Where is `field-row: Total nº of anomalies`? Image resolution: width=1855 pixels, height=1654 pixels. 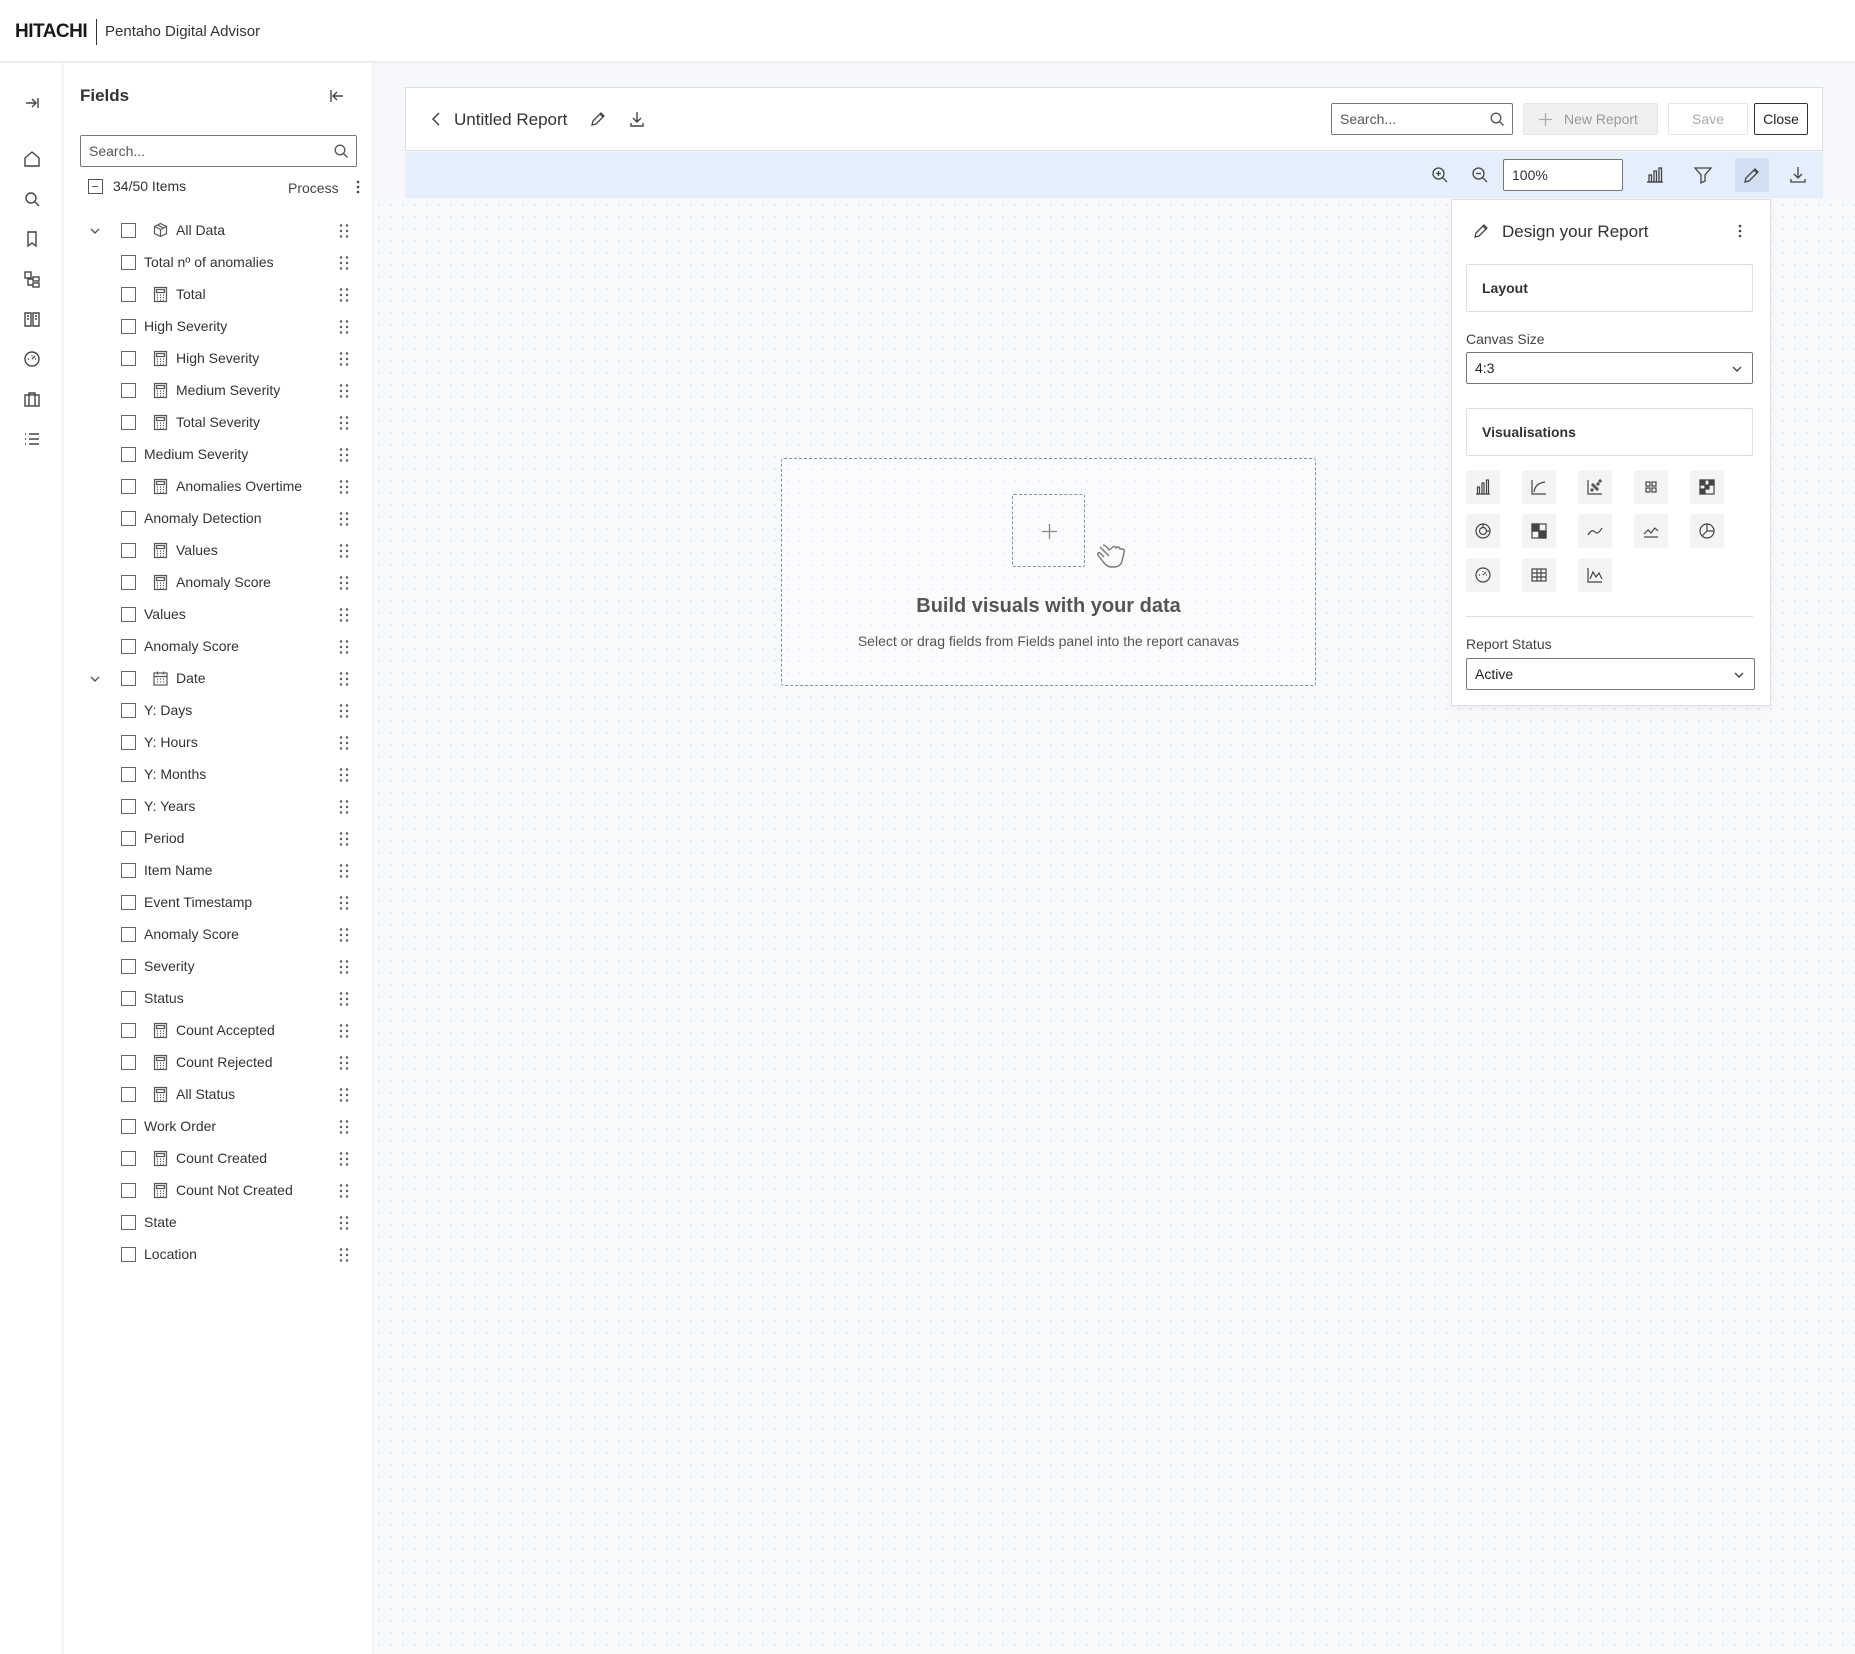 field-row: Total nº of anomalies is located at coordinates (209, 263).